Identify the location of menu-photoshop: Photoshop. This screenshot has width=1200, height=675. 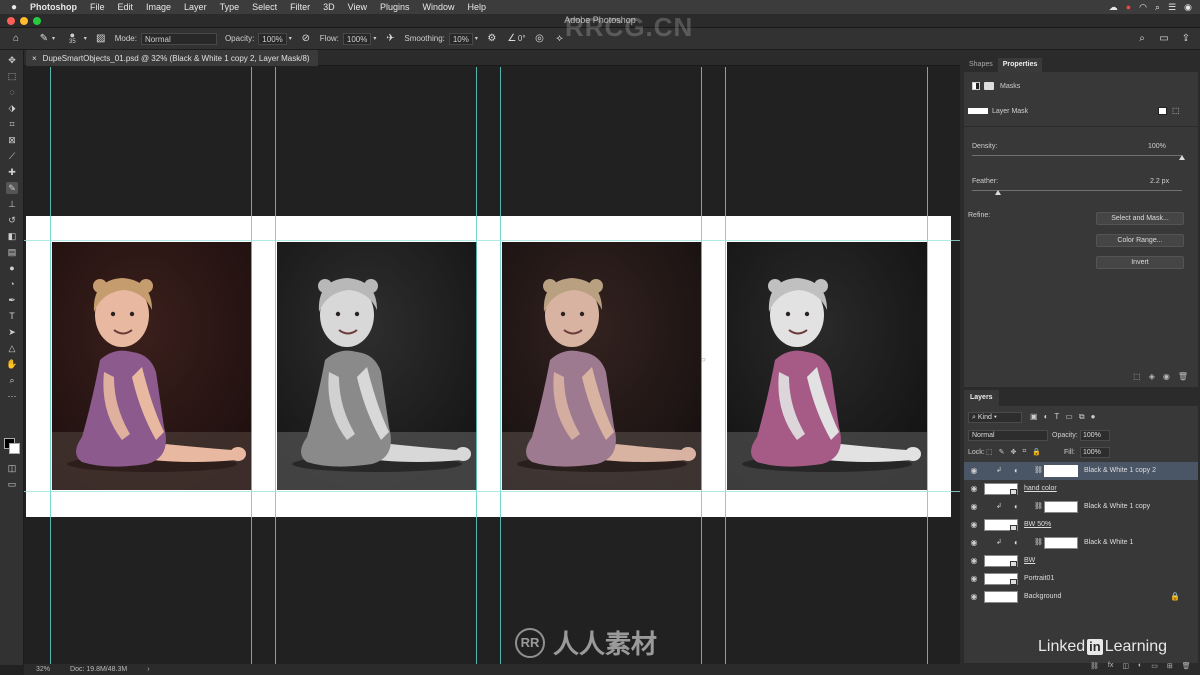
(53, 7).